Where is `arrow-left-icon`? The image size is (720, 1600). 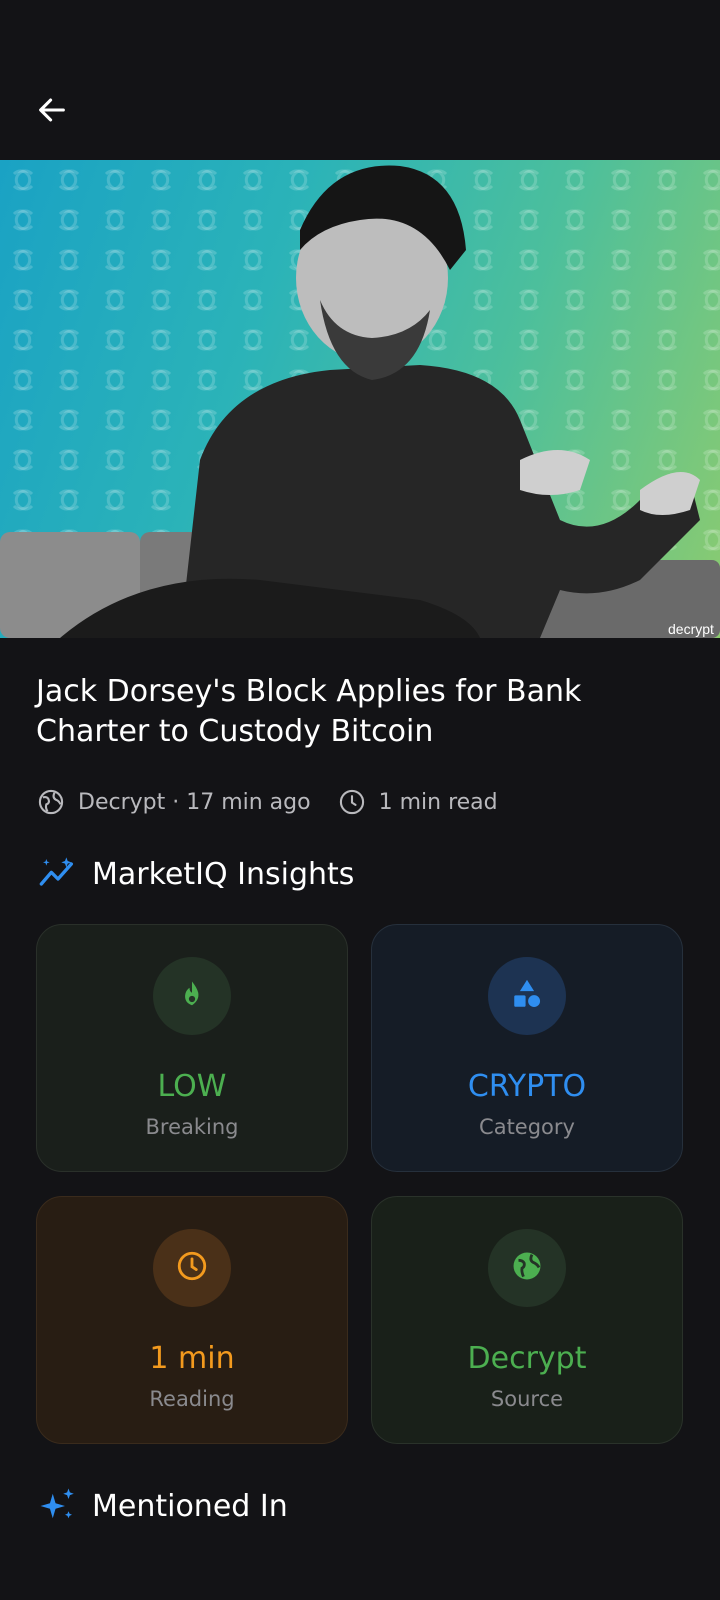
arrow-left-icon is located at coordinates (52, 112).